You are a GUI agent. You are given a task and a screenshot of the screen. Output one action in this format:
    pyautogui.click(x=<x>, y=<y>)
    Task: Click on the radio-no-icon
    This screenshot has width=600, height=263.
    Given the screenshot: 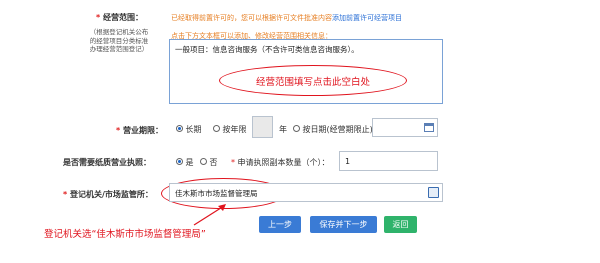 What is the action you would take?
    pyautogui.click(x=203, y=161)
    